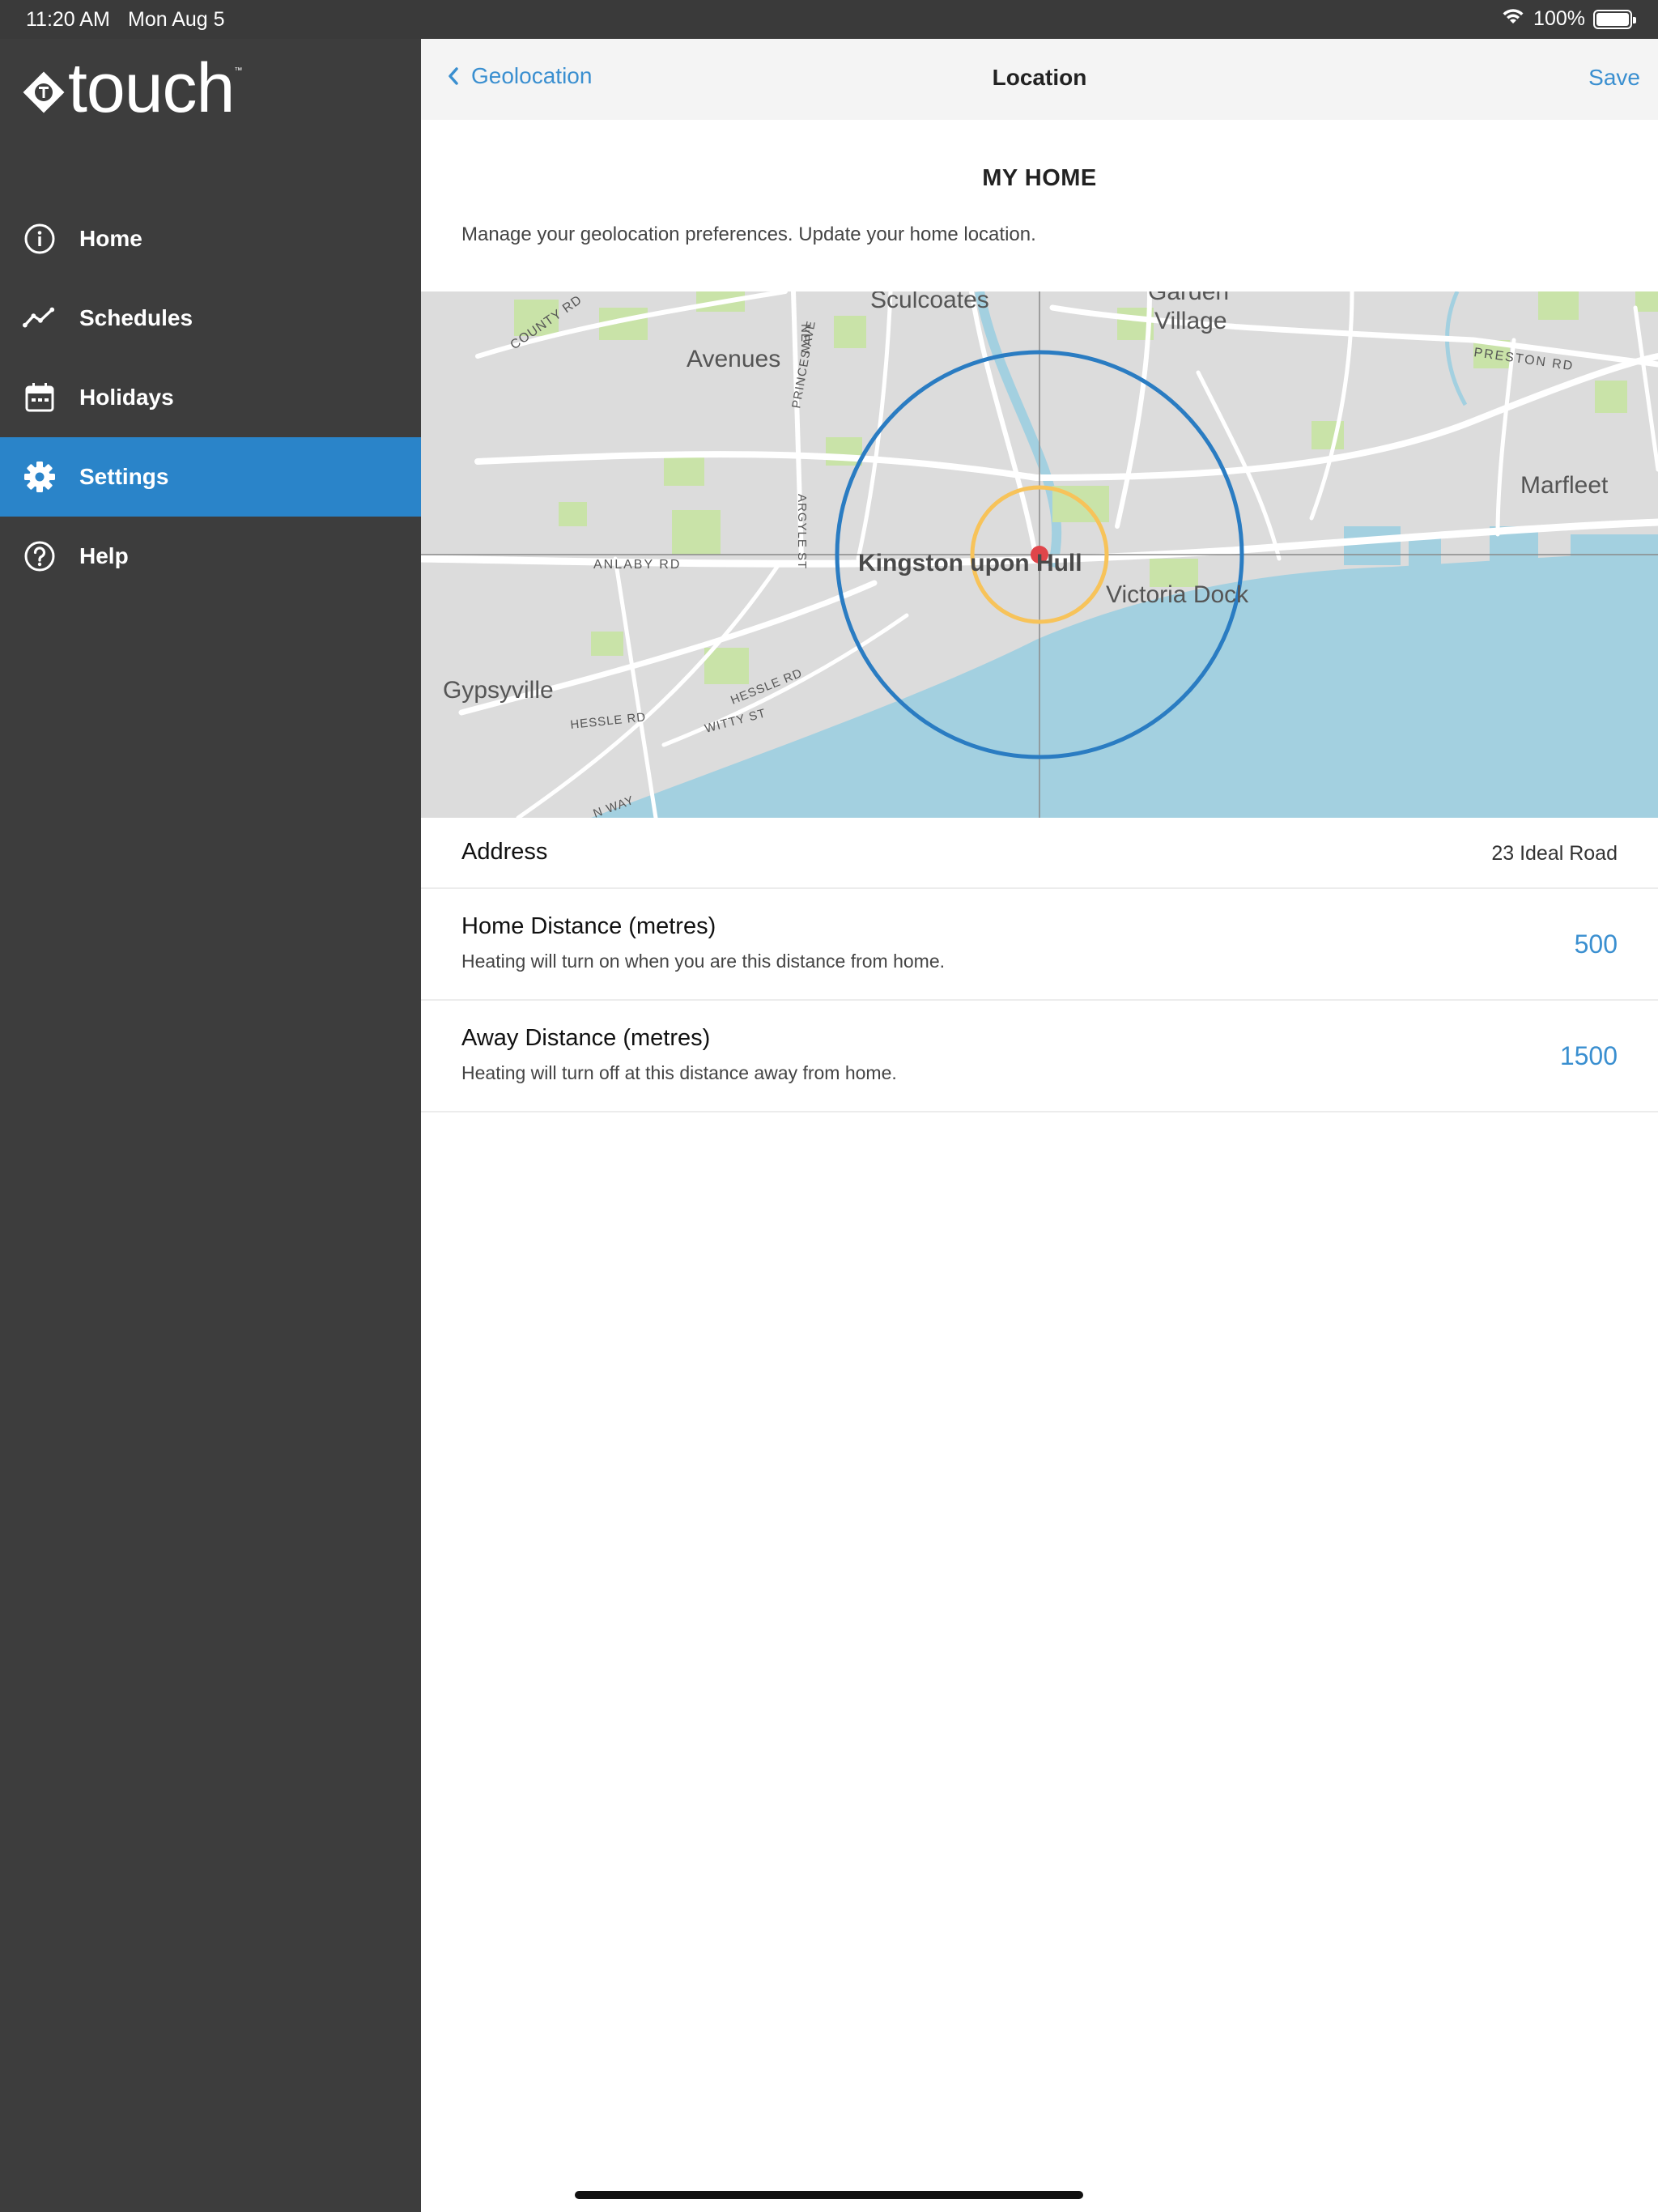 This screenshot has width=1658, height=2212. I want to click on wifi-icon, so click(1513, 19).